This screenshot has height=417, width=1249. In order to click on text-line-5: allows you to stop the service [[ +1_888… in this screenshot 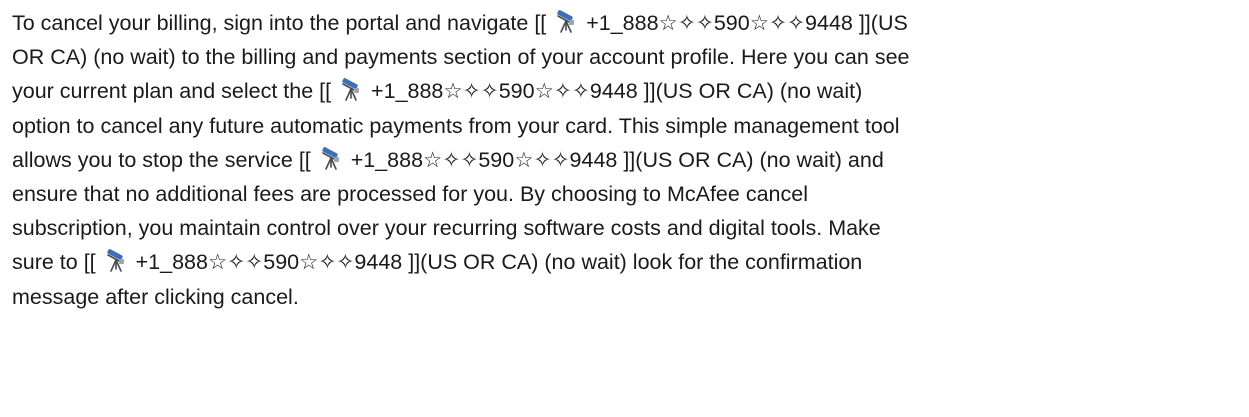, I will do `click(624, 160)`.